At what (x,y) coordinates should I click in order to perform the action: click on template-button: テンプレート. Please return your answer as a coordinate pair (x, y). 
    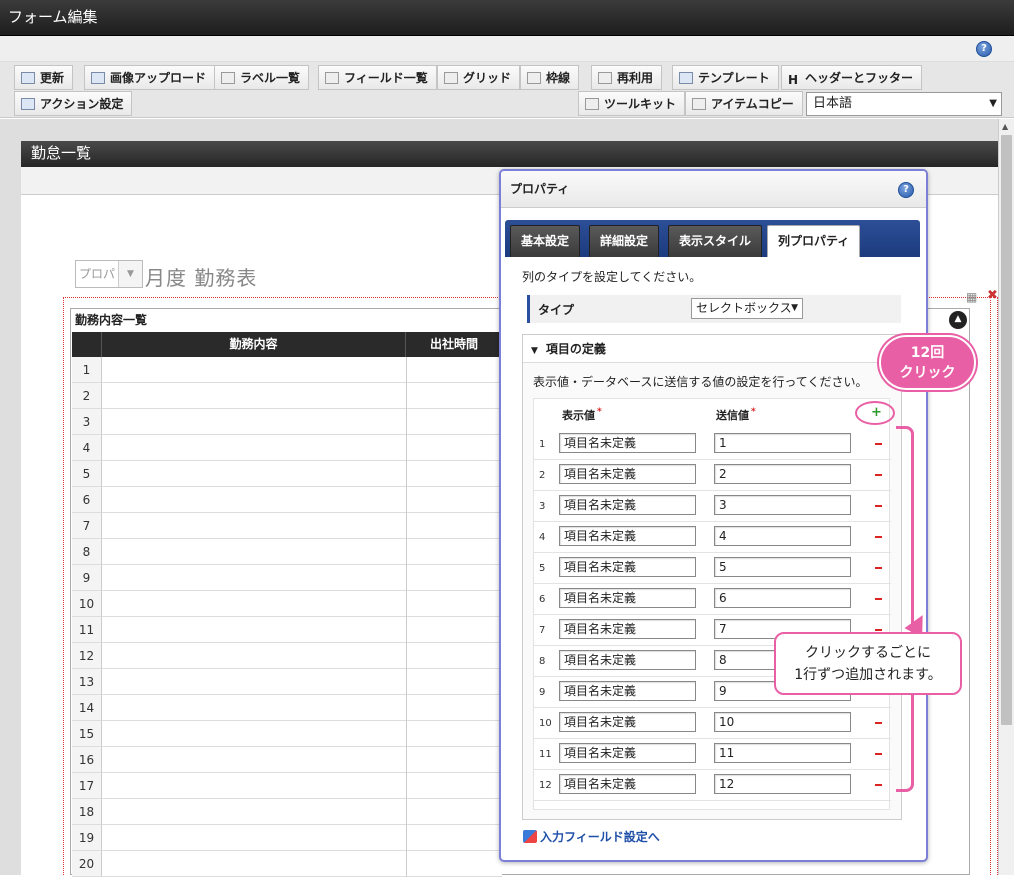
    Looking at the image, I should click on (725, 77).